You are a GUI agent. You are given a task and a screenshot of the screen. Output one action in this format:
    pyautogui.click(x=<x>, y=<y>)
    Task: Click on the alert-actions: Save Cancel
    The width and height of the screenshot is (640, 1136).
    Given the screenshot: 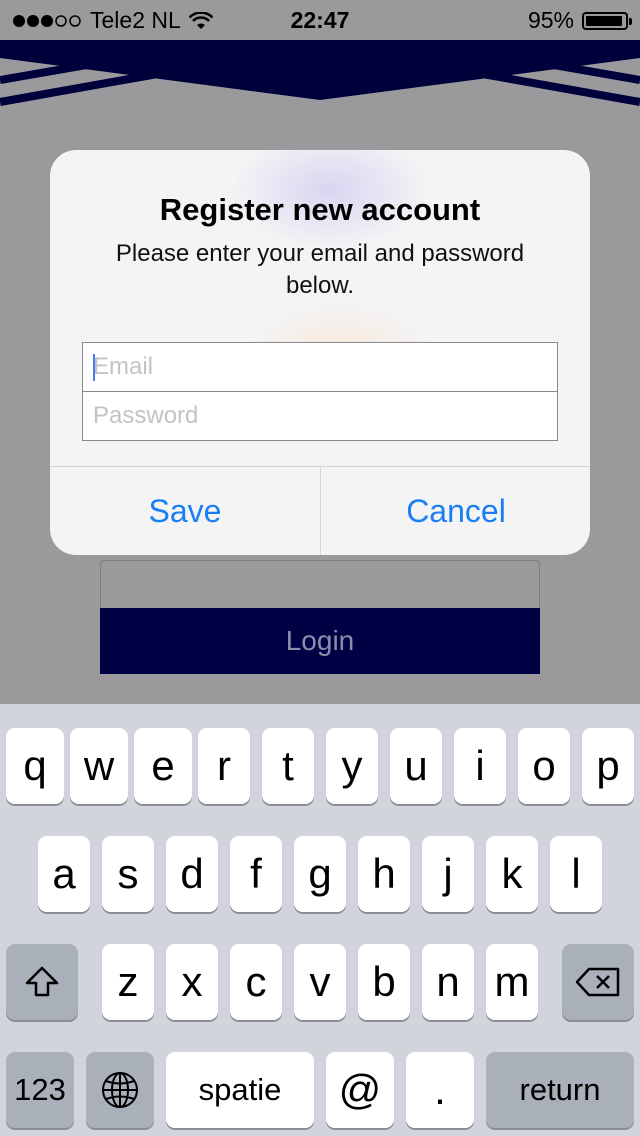 What is the action you would take?
    pyautogui.click(x=320, y=510)
    